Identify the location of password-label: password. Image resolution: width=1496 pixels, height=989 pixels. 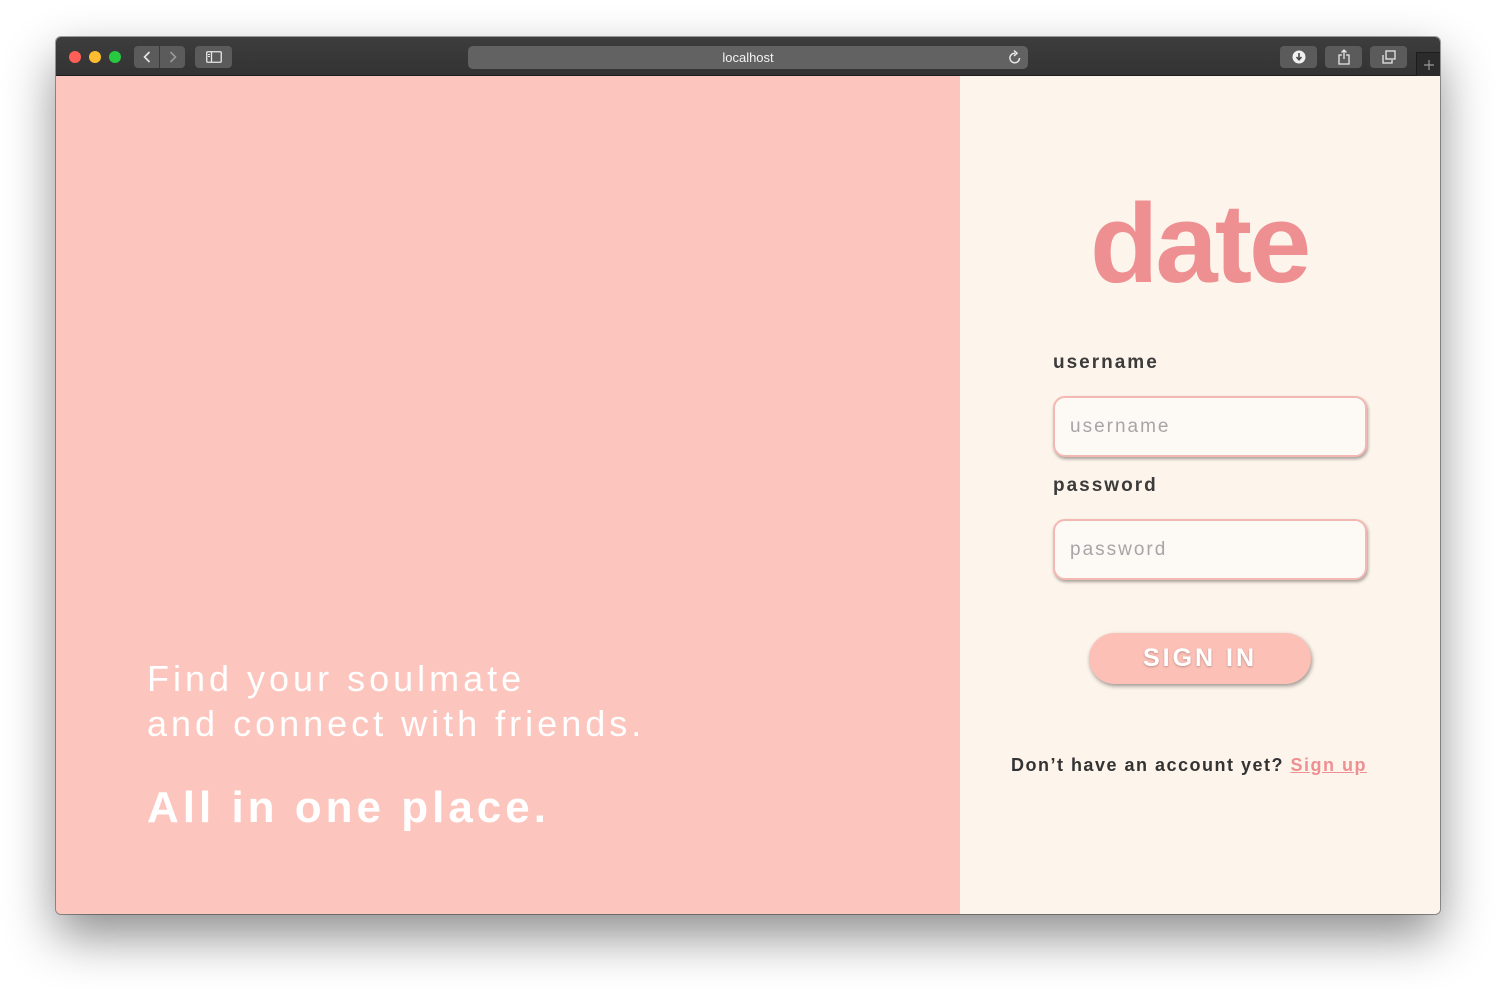
(1105, 485).